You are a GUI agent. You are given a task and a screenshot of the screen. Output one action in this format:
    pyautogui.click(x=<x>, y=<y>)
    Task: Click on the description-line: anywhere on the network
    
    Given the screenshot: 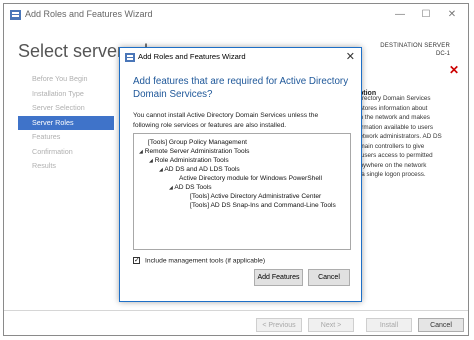 What is the action you would take?
    pyautogui.click(x=391, y=165)
    